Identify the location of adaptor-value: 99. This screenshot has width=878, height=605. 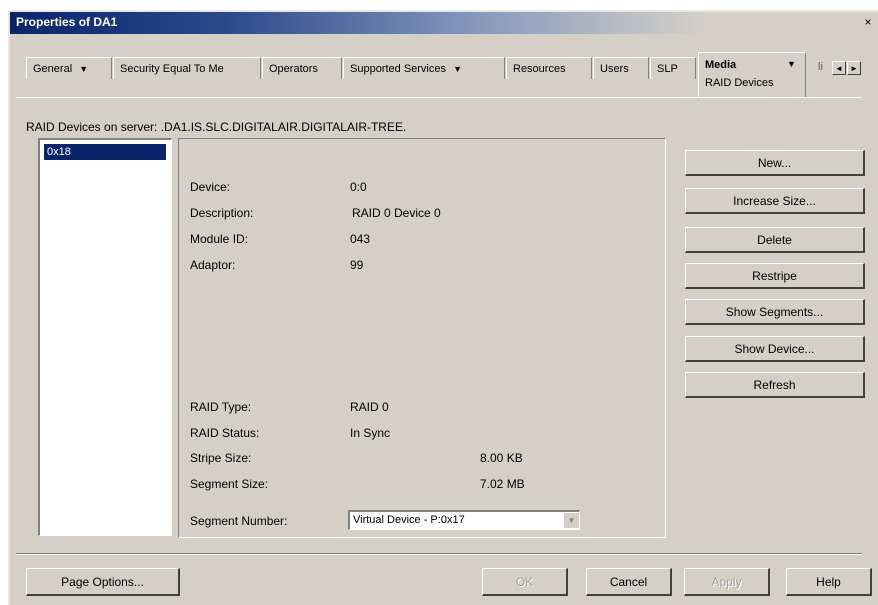
(357, 265).